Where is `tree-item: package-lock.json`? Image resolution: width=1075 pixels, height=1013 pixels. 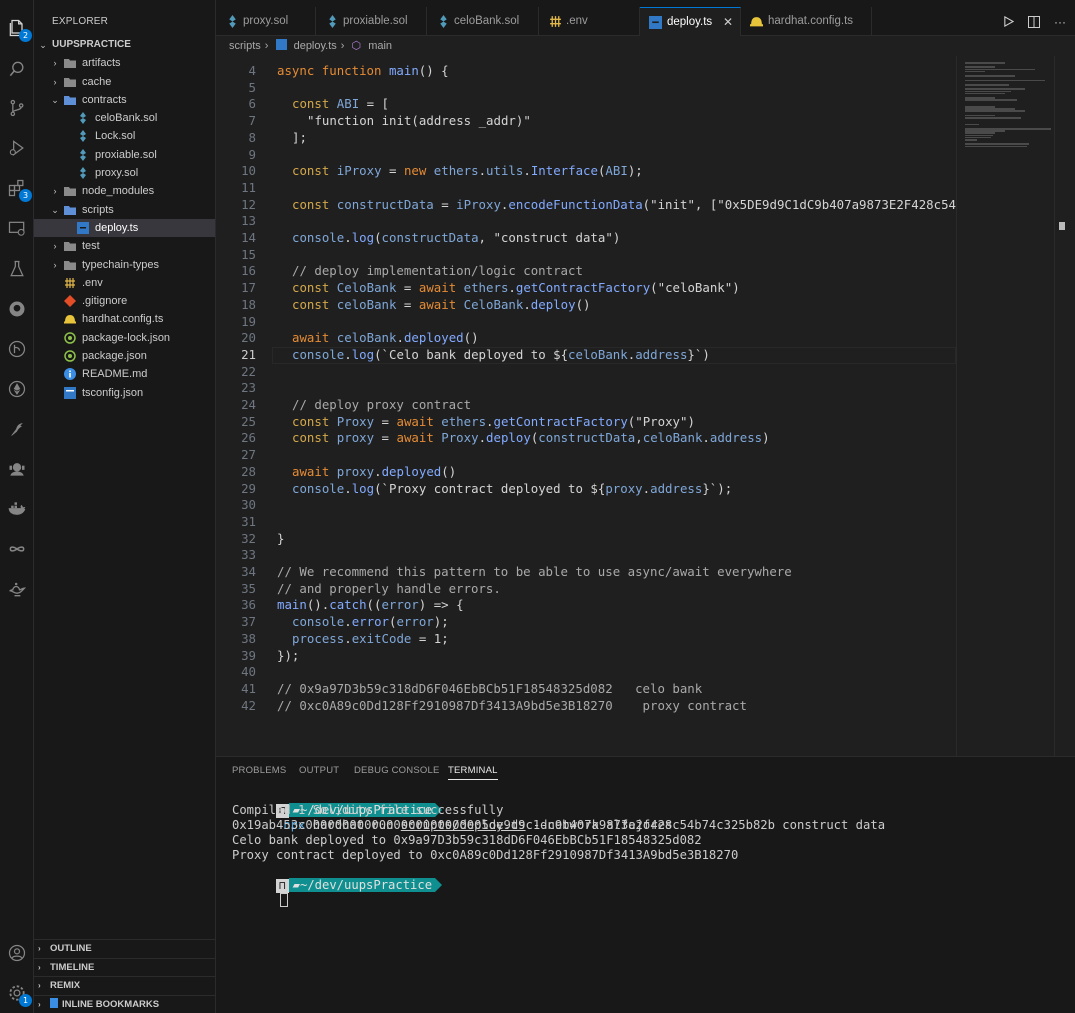
tree-item: package-lock.json is located at coordinates (124, 338).